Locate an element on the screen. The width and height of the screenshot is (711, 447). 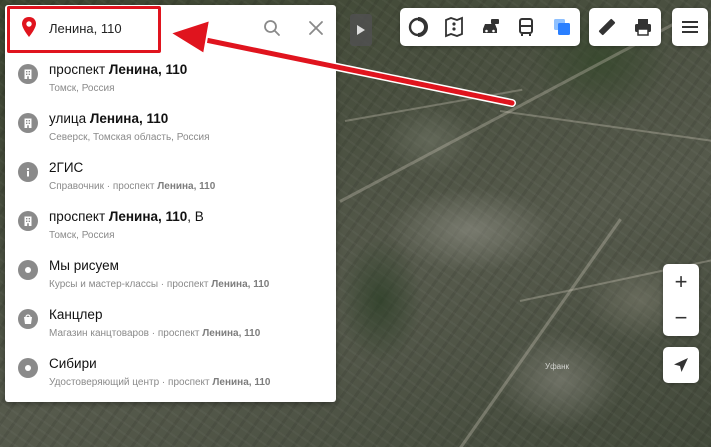
suggestion-subtitle-text: Магазин канцтоваров · проспект is located at coordinates (126, 333).